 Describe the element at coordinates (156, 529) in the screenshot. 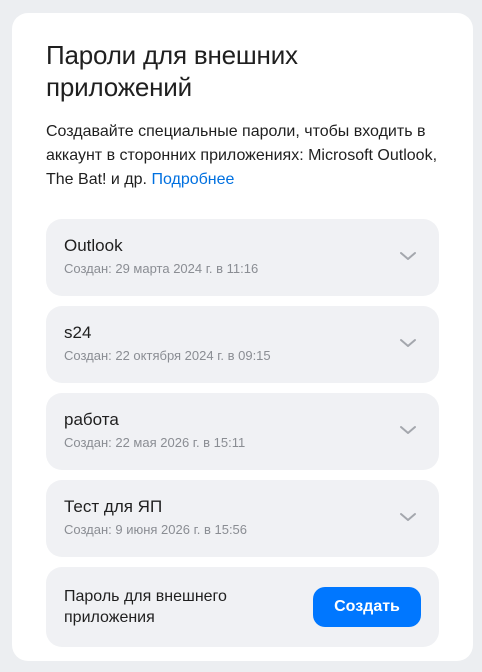

I see `password-created-date: Создан: 9 июня 2026 г. в 15:56` at that location.